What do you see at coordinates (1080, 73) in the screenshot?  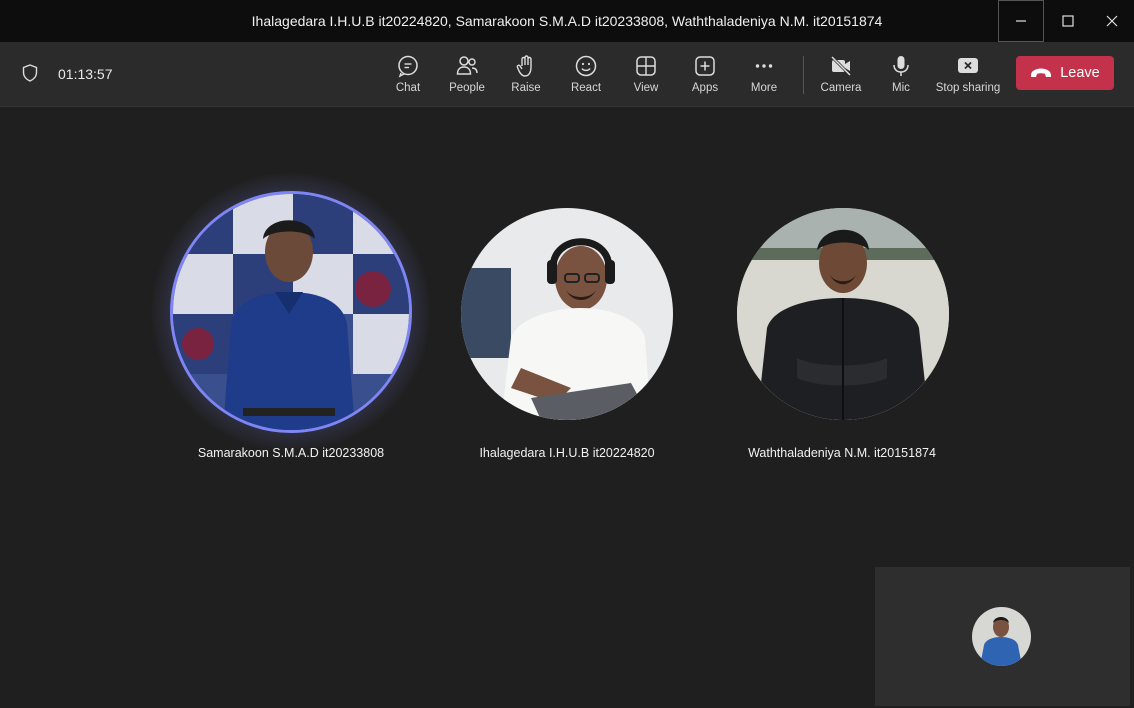 I see `leave-label: Leave` at bounding box center [1080, 73].